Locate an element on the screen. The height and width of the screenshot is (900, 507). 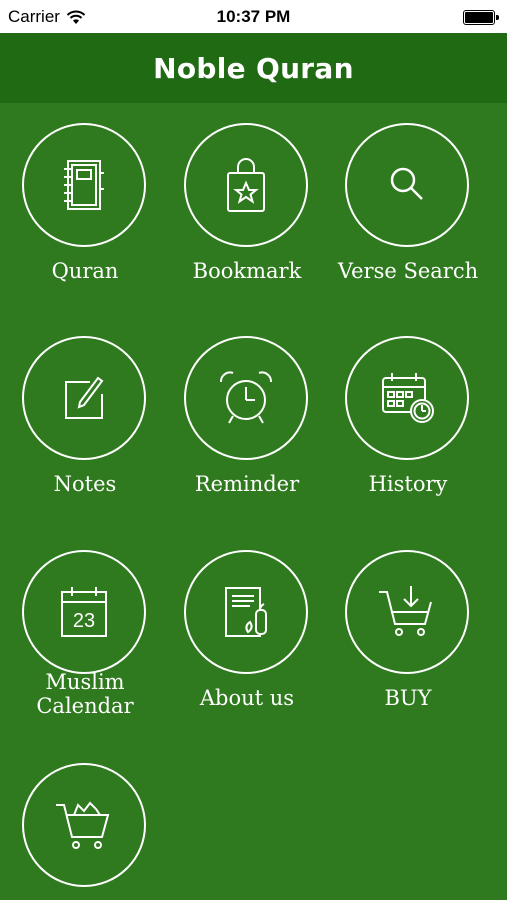
menu-label: Notes is located at coordinates (85, 484).